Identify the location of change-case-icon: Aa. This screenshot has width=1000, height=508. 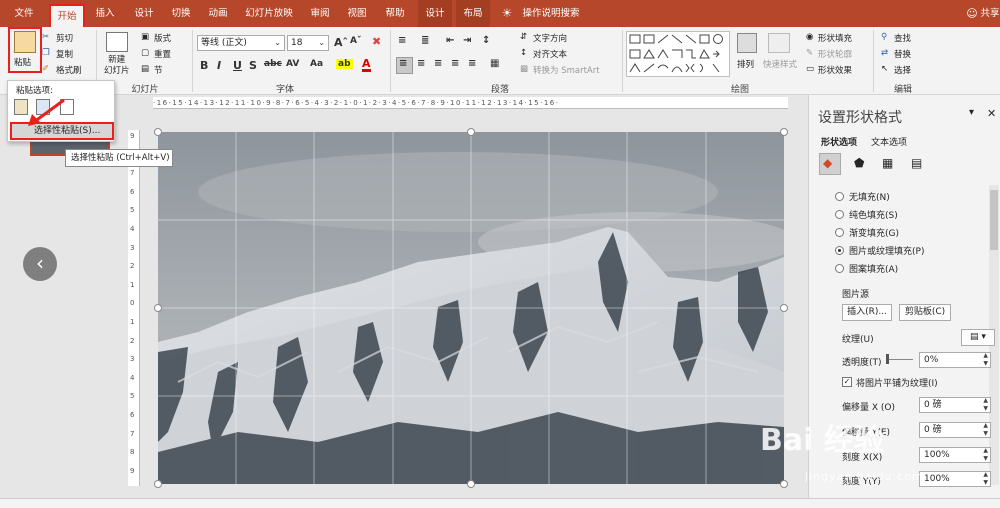
(316, 64).